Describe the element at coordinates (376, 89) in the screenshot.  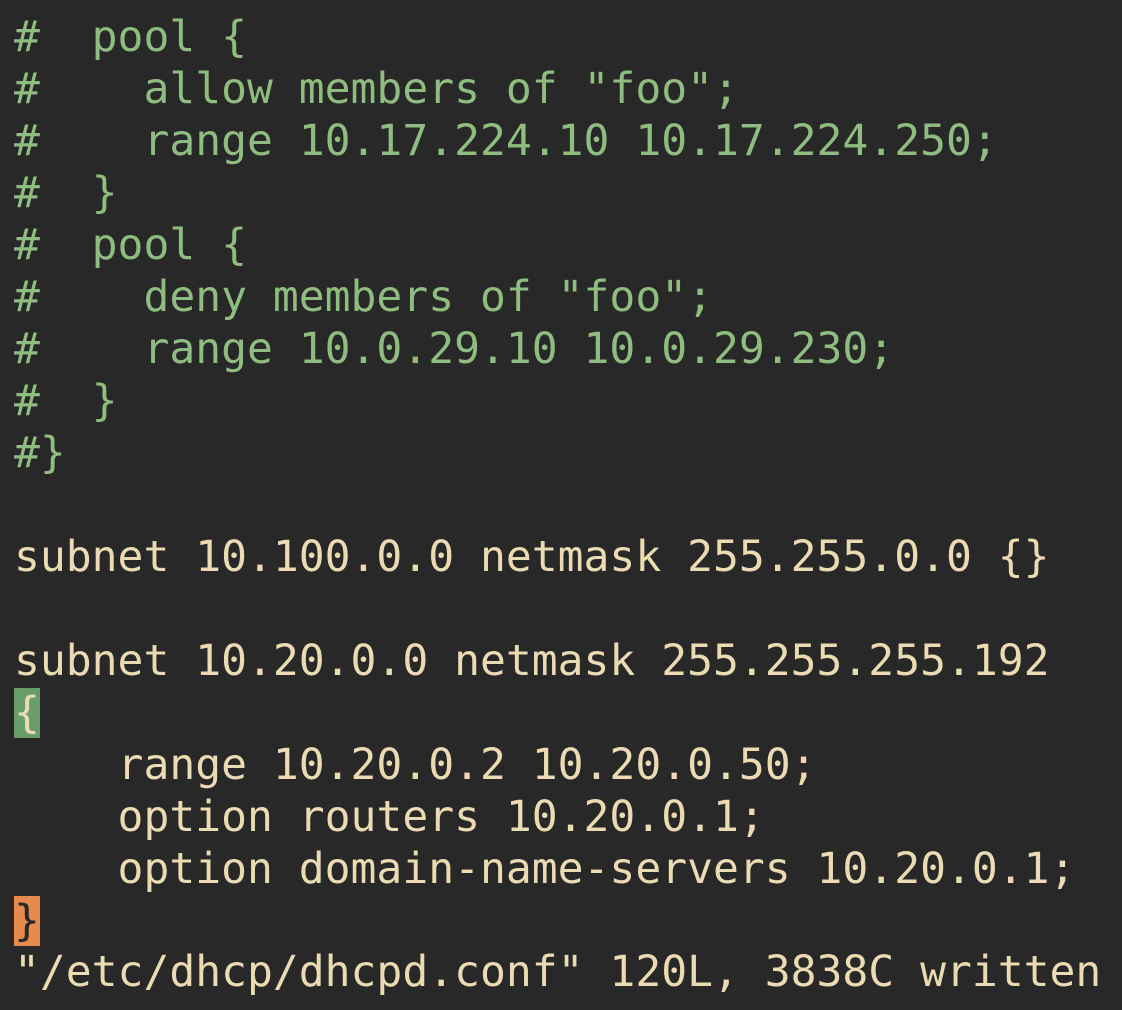
I see `comment-text: # allow members of "foo";` at that location.